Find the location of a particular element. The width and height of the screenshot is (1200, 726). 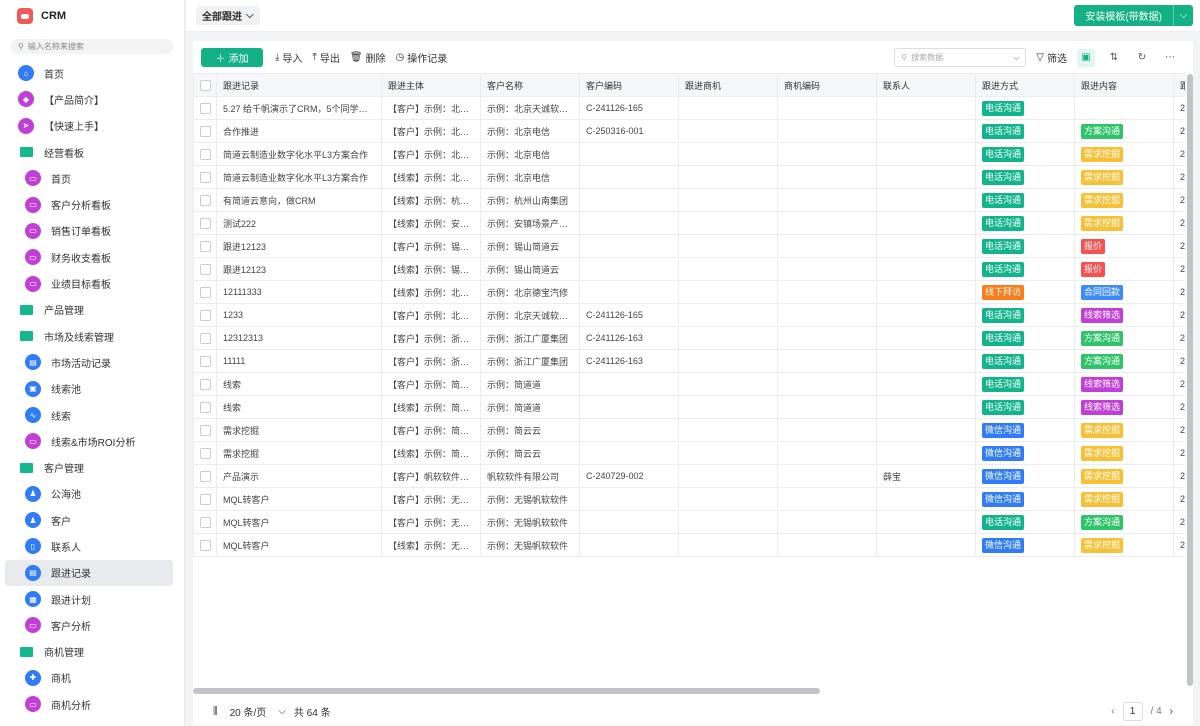

sidebar-item: 客户管理 is located at coordinates (89, 467).